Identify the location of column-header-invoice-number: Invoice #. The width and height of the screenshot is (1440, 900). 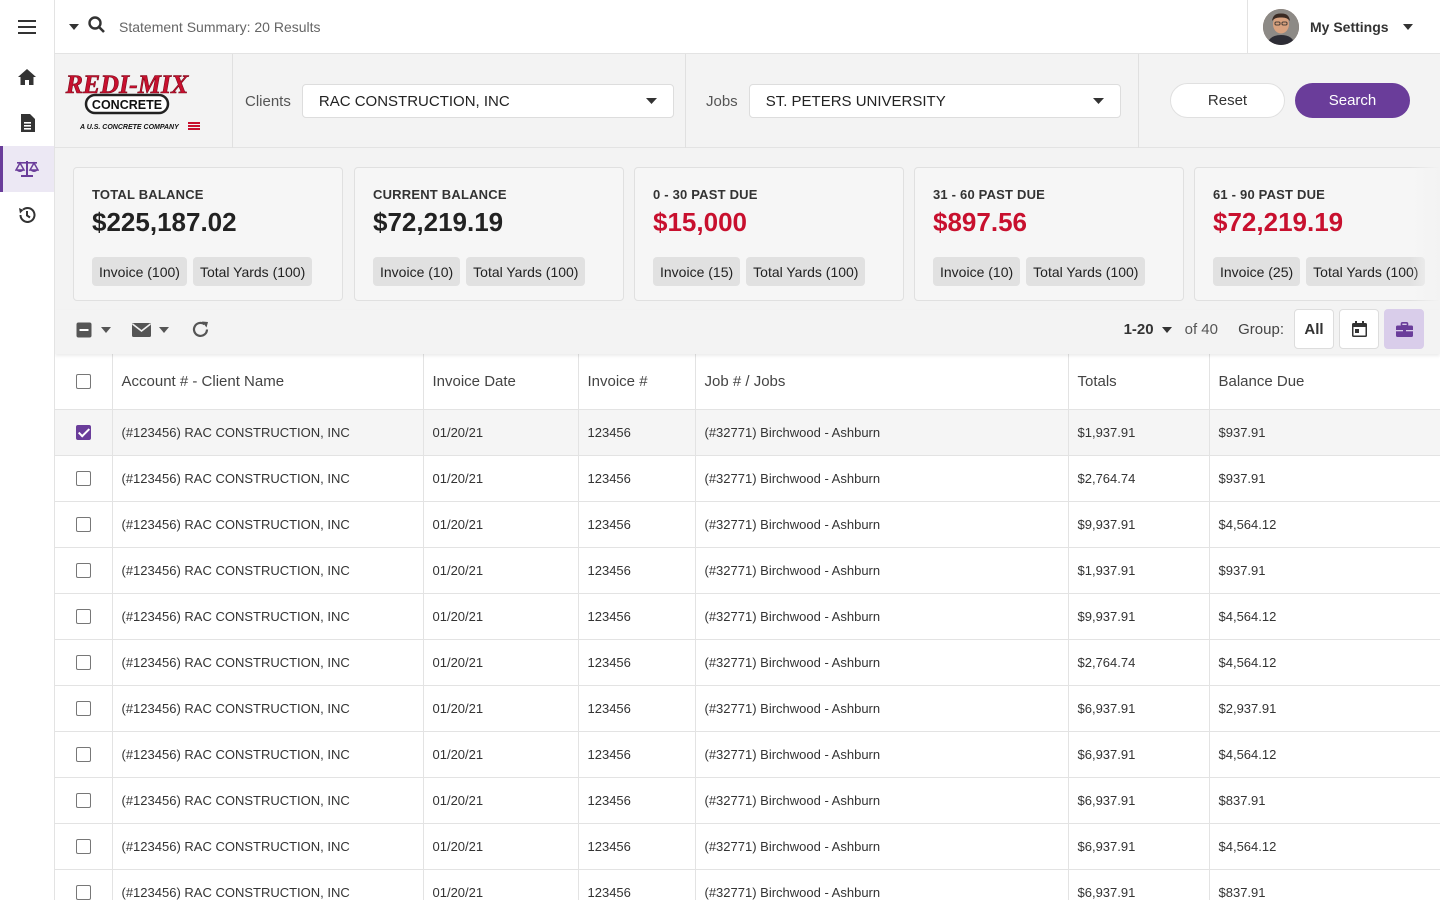
(637, 382).